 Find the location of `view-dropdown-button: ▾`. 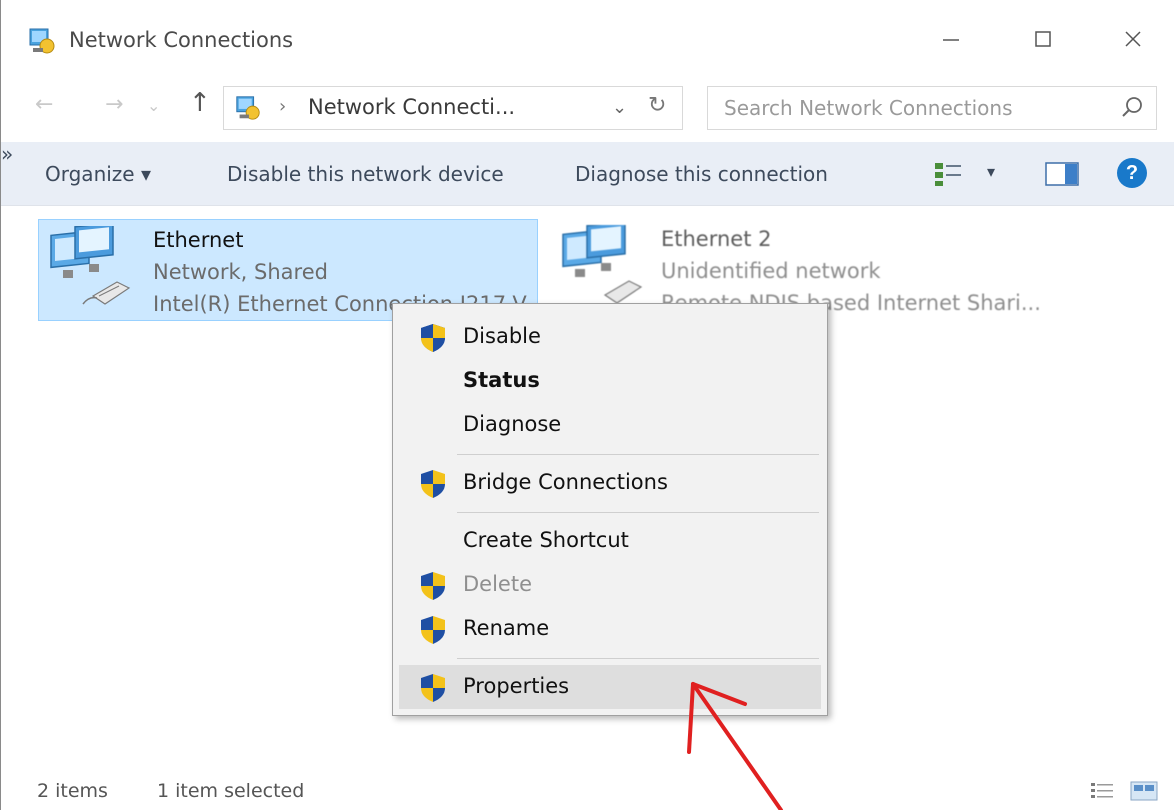

view-dropdown-button: ▾ is located at coordinates (991, 171).